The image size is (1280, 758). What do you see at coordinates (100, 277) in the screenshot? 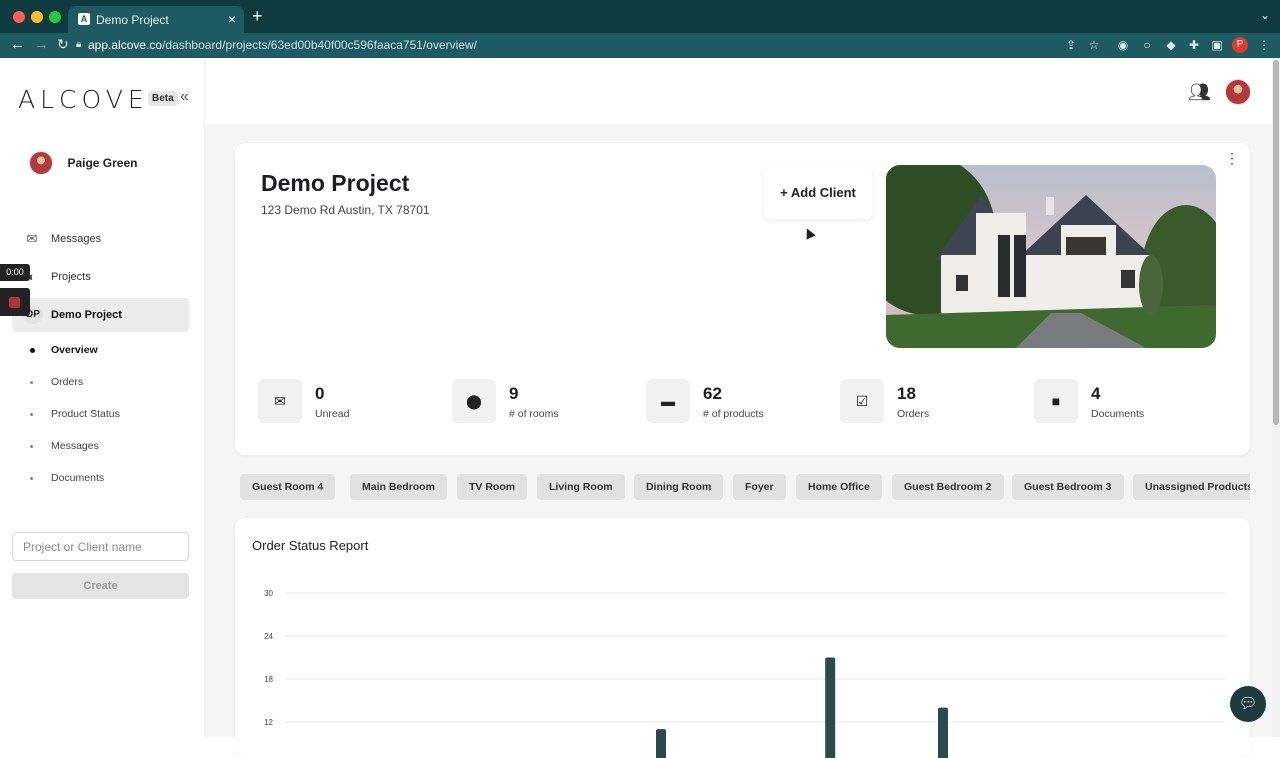
I see `sidebar-item-projects: ◐ Projects` at bounding box center [100, 277].